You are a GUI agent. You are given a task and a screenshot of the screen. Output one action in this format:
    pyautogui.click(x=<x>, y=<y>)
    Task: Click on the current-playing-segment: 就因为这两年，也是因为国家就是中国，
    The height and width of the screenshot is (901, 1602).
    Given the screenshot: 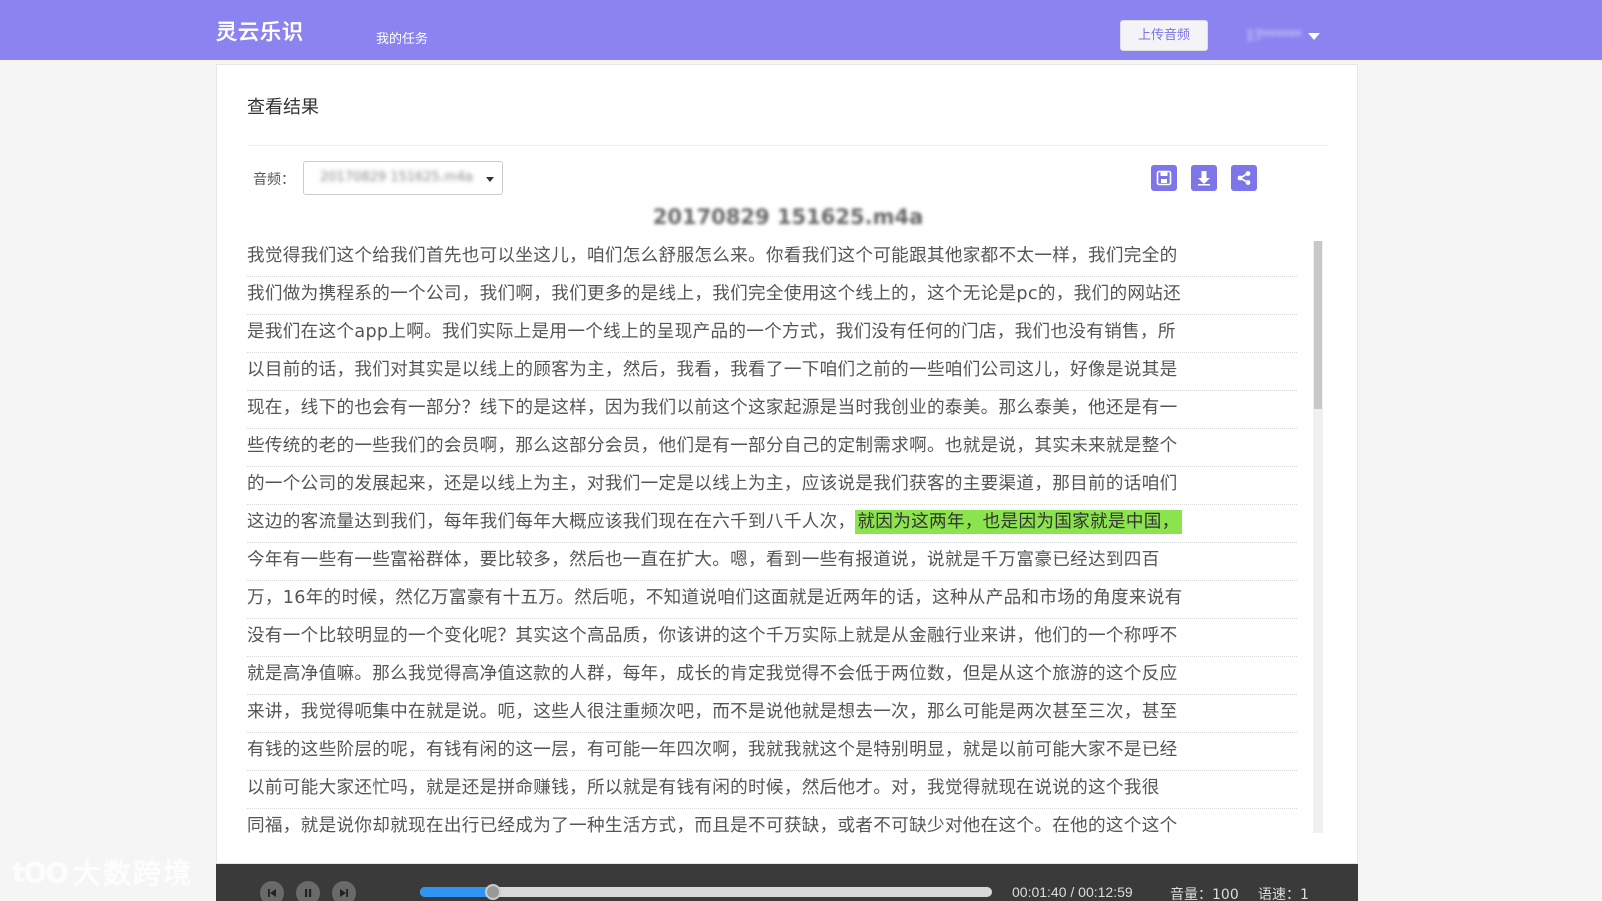 What is the action you would take?
    pyautogui.click(x=1018, y=522)
    